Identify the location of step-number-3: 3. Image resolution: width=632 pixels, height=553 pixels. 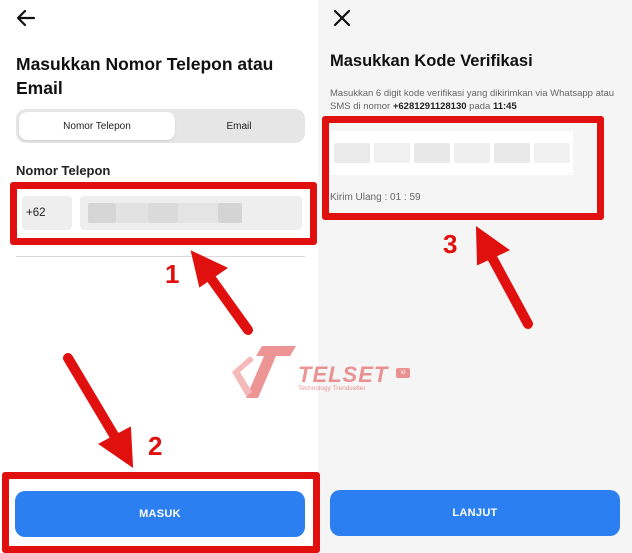
(450, 244).